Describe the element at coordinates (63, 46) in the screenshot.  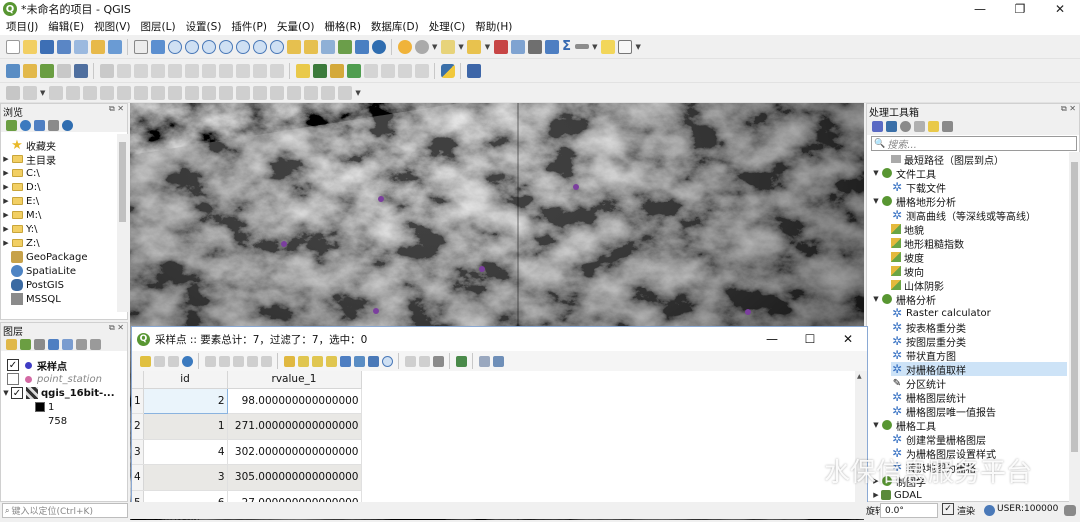
I see `save-as-icon` at that location.